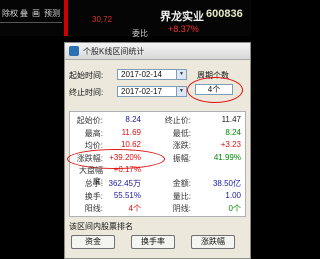  I want to click on stat-label: 阴线:, so click(181, 209).